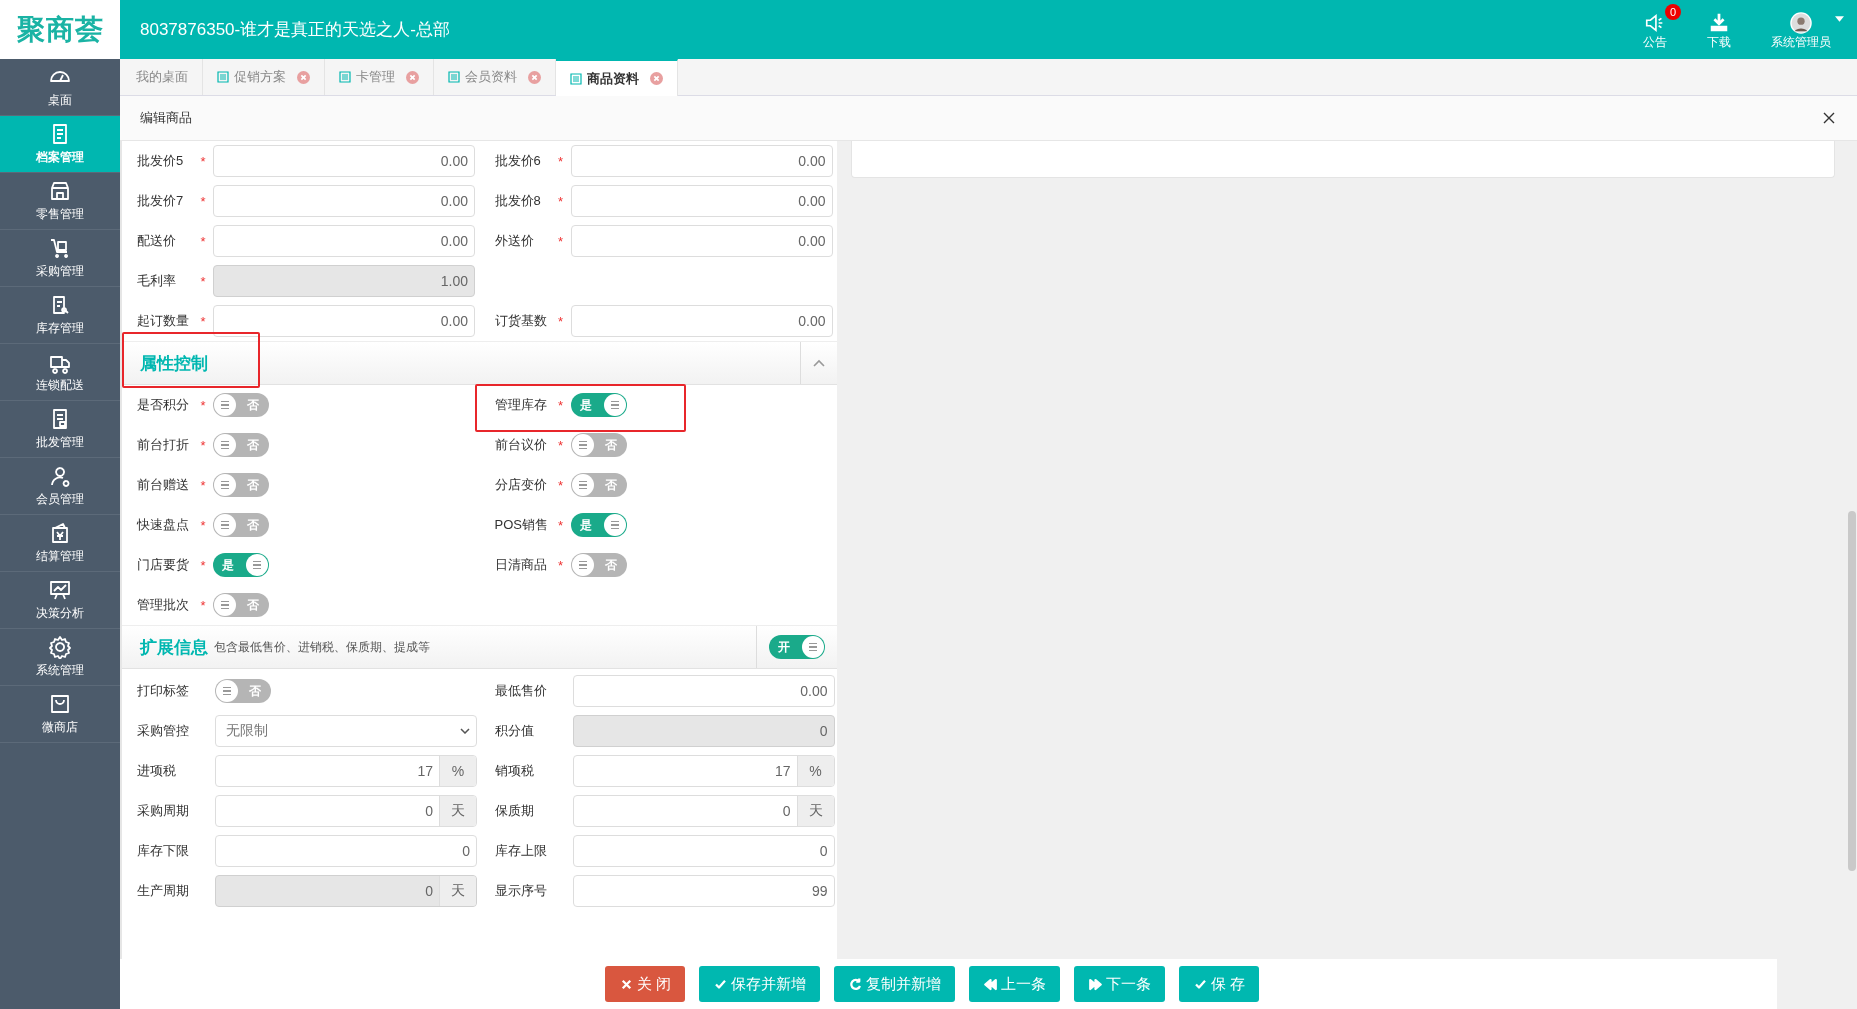 This screenshot has width=1857, height=1009. I want to click on field-label: 前台议价, so click(521, 445).